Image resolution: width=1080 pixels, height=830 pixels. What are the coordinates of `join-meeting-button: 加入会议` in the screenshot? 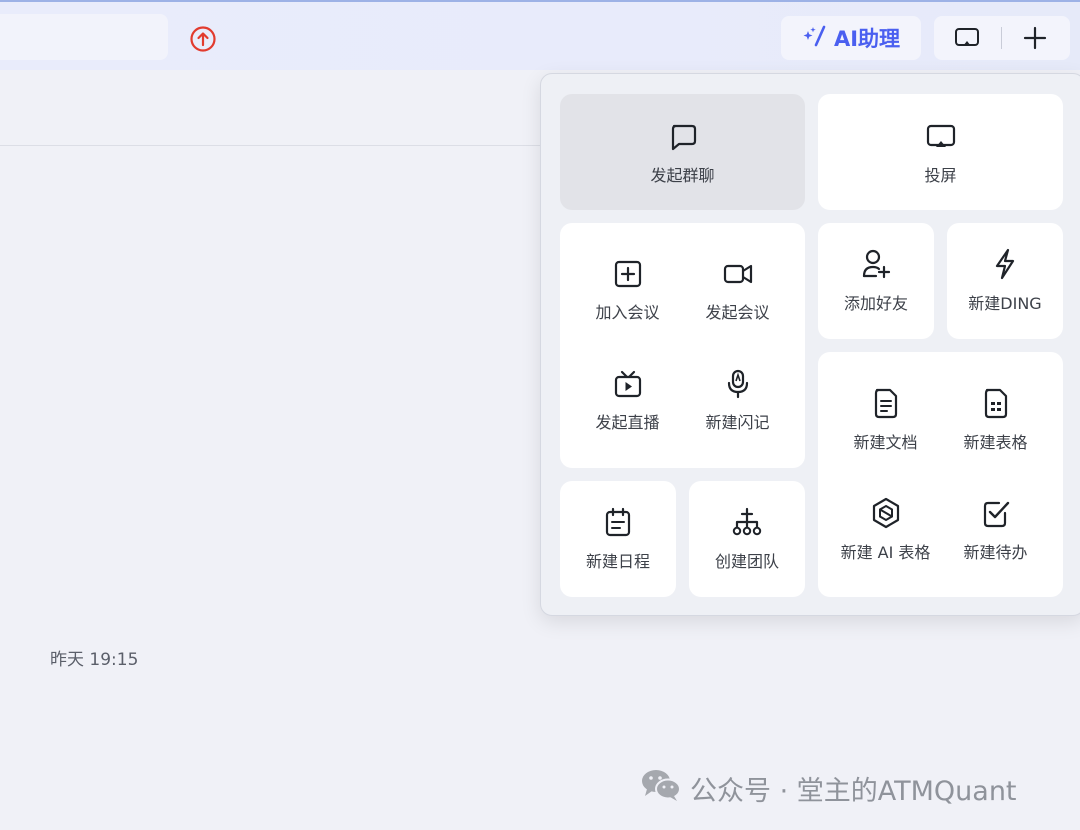 It's located at (627, 291).